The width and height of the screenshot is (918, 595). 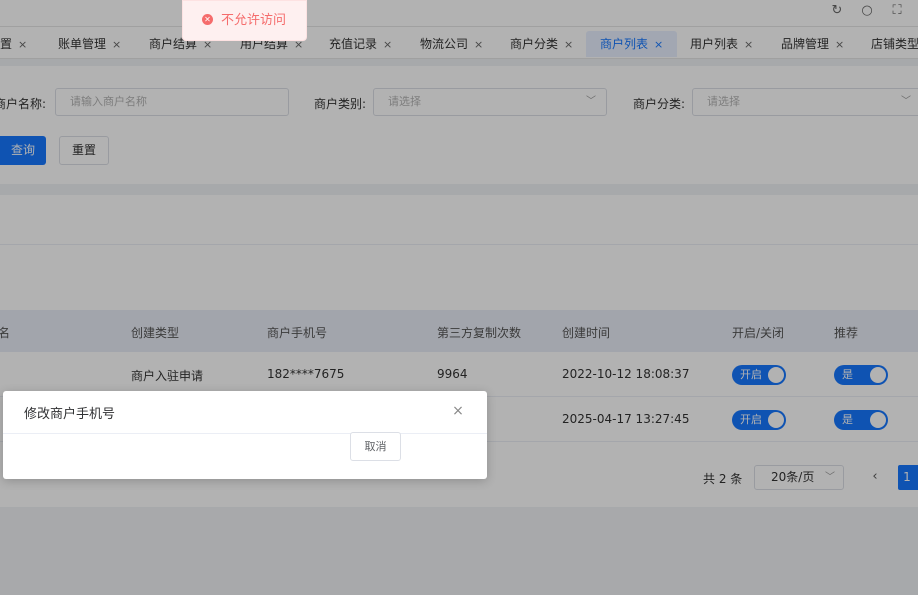 What do you see at coordinates (375, 446) in the screenshot?
I see `cancel-button: 取消` at bounding box center [375, 446].